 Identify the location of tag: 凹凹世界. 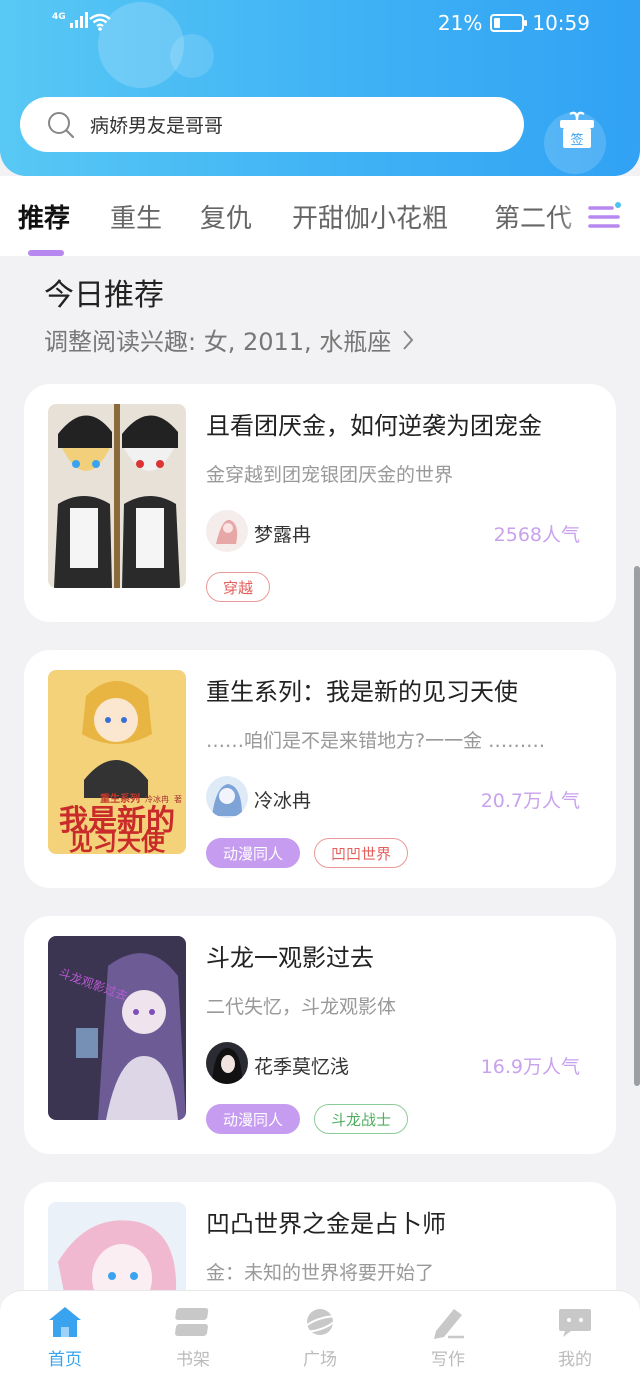
(361, 853).